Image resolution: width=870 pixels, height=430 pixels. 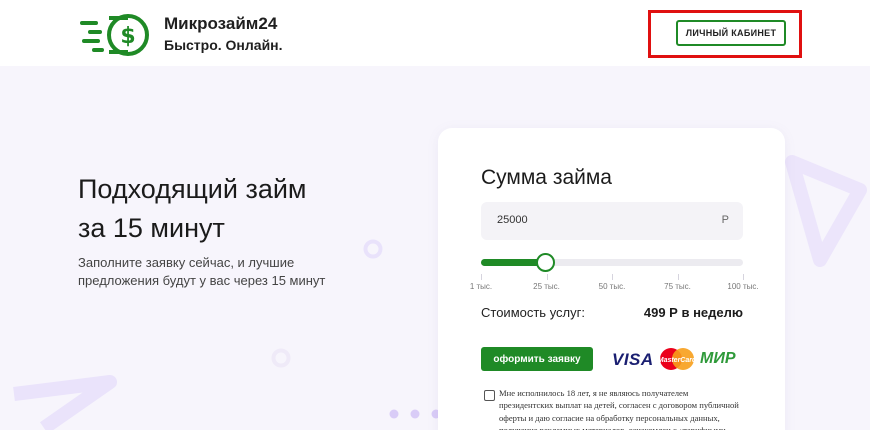 I want to click on svg-text: MasterCard, so click(x=677, y=360).